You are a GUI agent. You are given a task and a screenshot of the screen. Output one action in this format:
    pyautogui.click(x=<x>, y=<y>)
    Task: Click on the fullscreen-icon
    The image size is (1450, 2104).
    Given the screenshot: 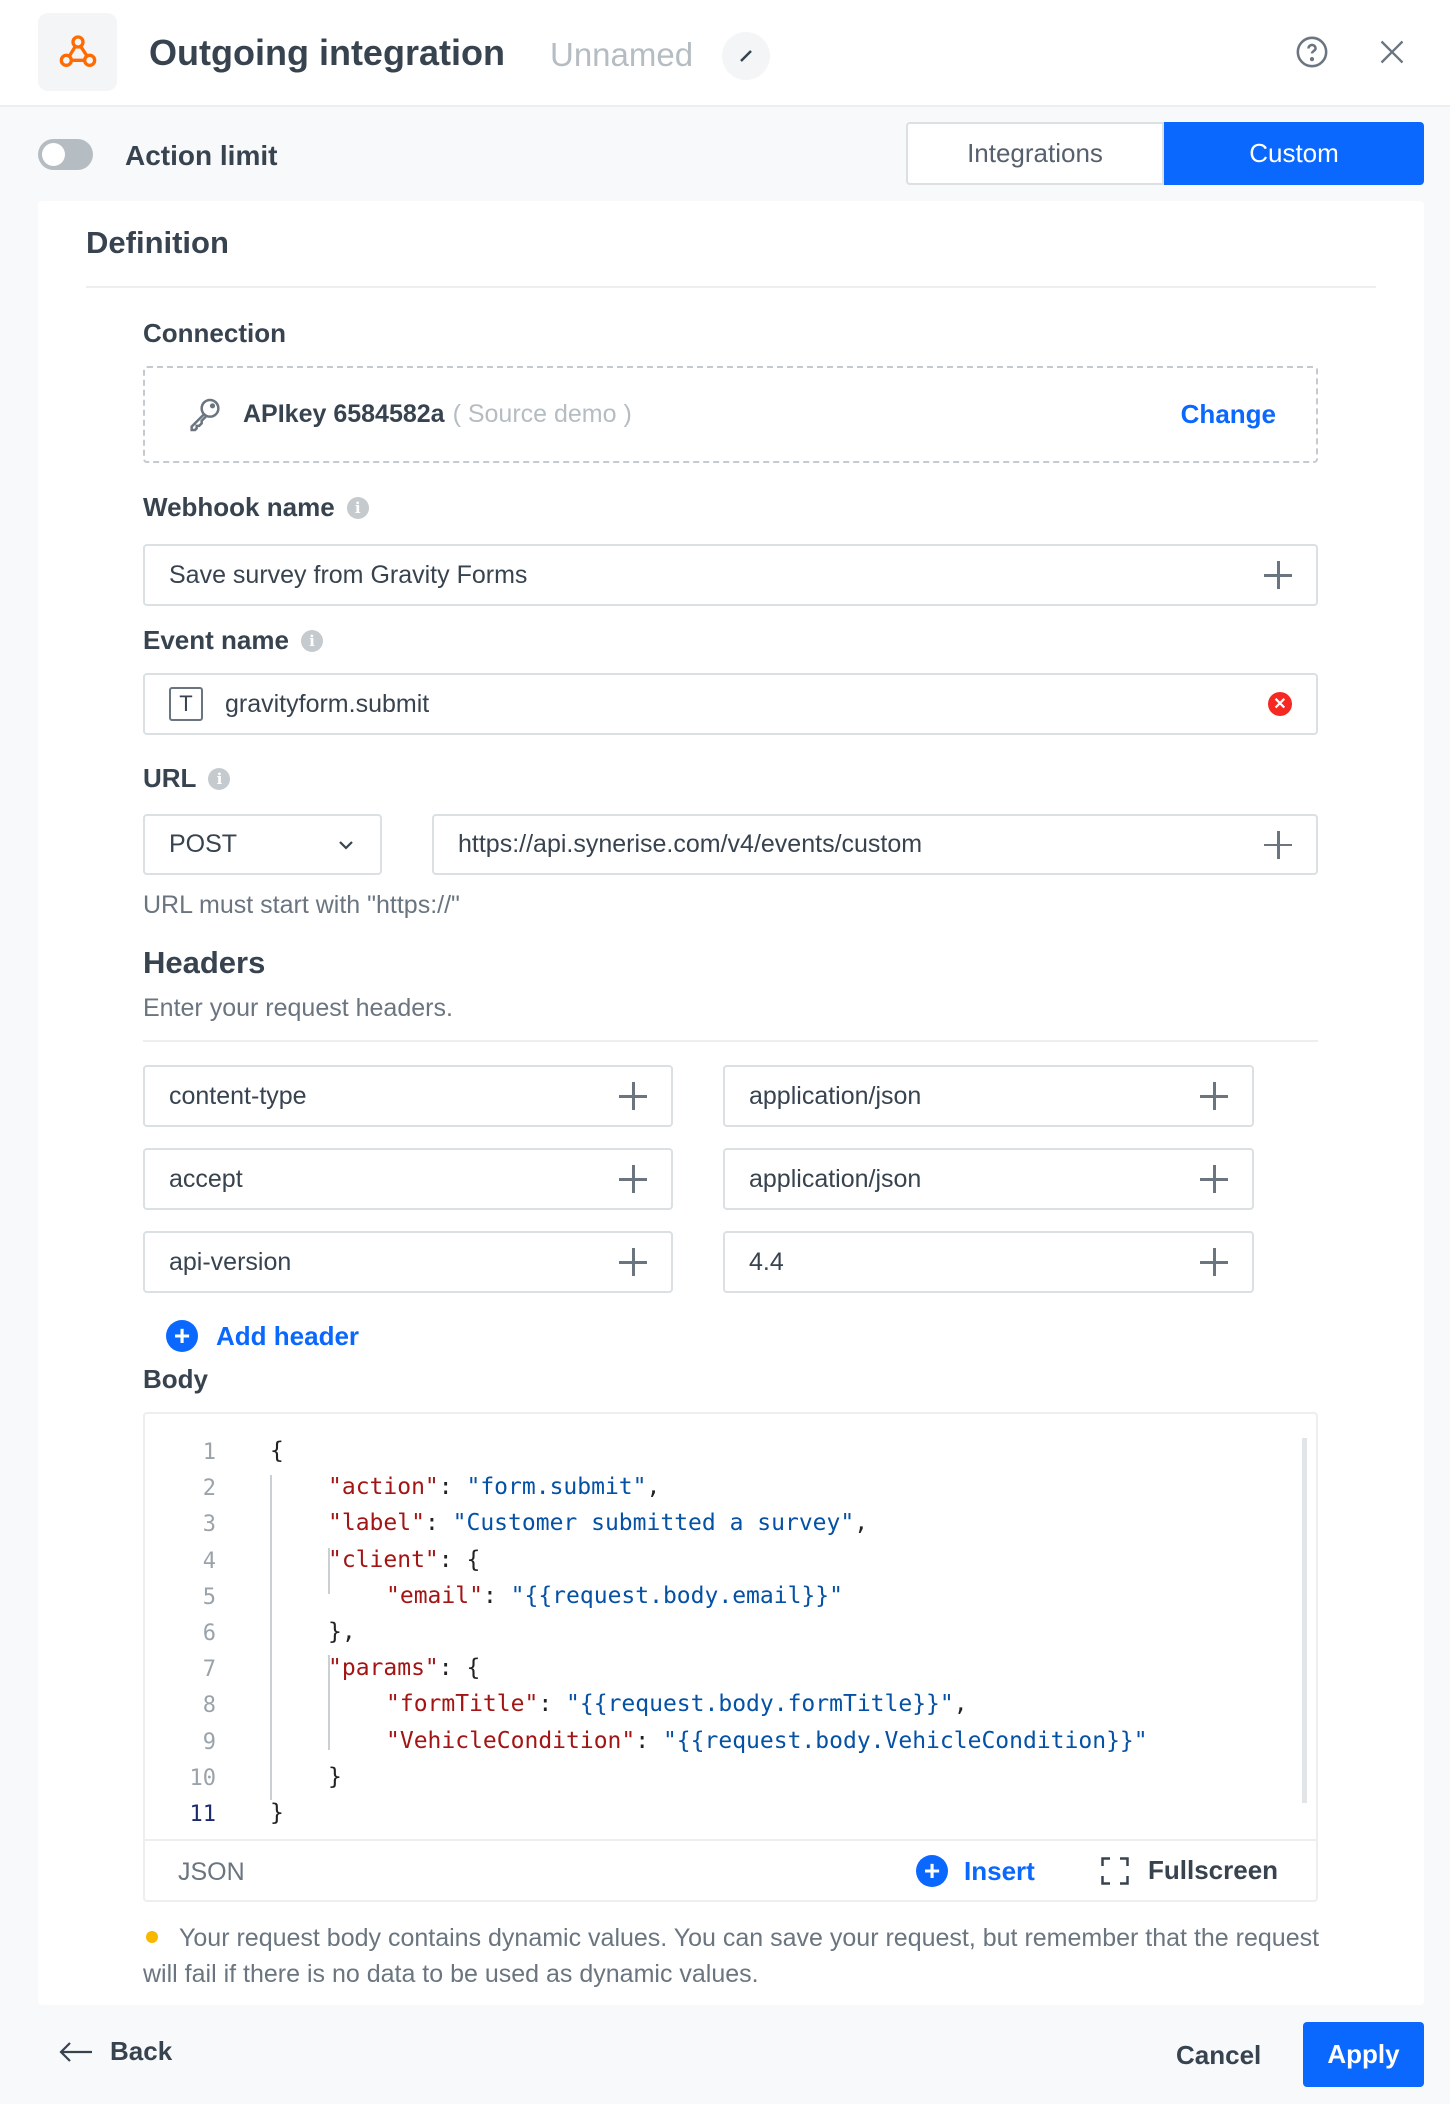 What is the action you would take?
    pyautogui.click(x=1115, y=1870)
    